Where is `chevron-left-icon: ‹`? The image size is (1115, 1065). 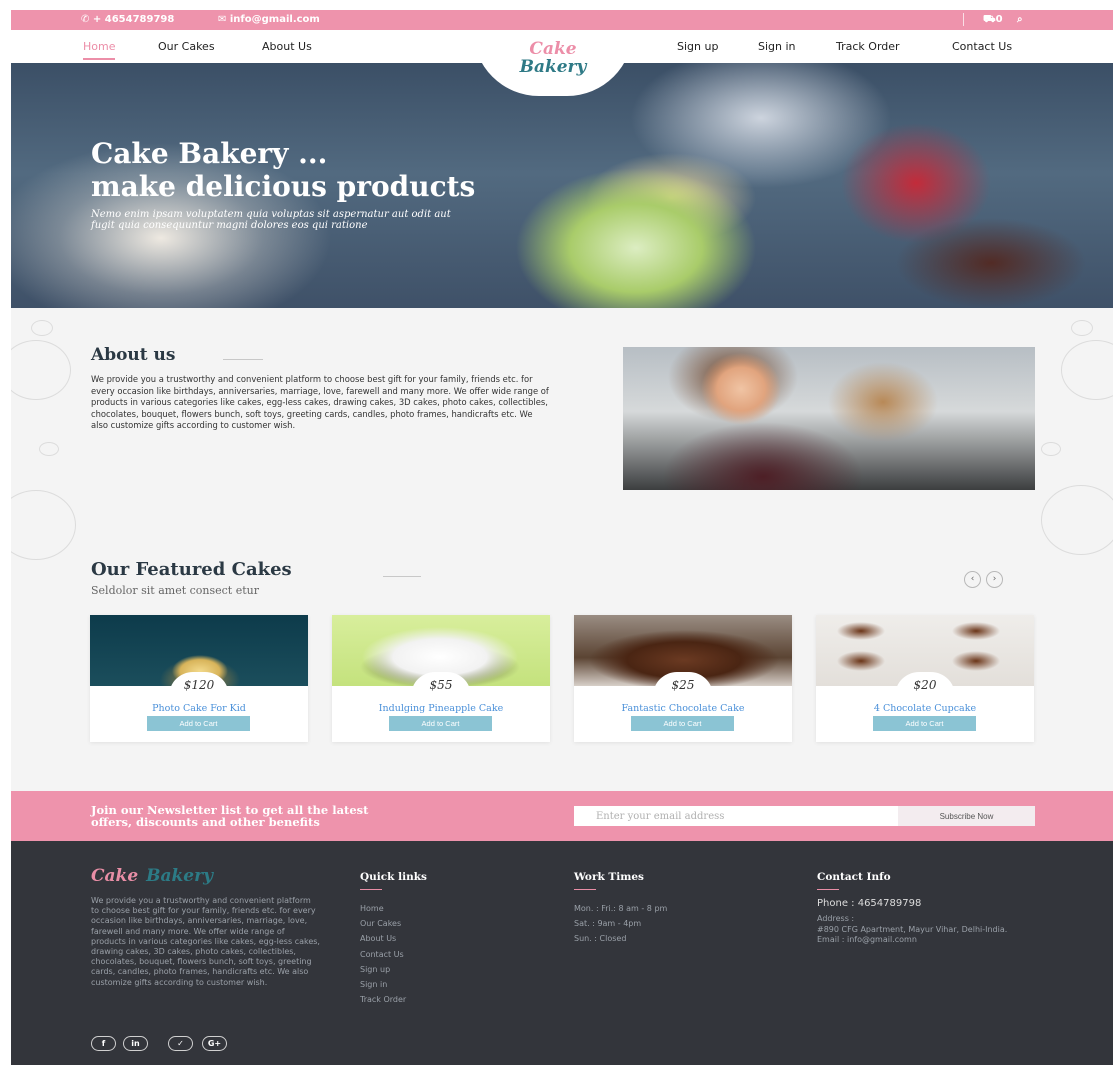 chevron-left-icon: ‹ is located at coordinates (972, 579).